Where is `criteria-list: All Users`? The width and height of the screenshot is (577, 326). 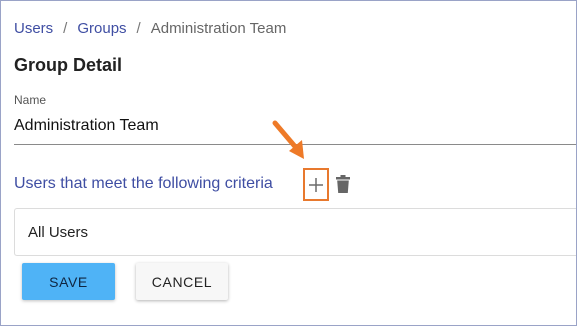
criteria-list: All Users is located at coordinates (295, 232).